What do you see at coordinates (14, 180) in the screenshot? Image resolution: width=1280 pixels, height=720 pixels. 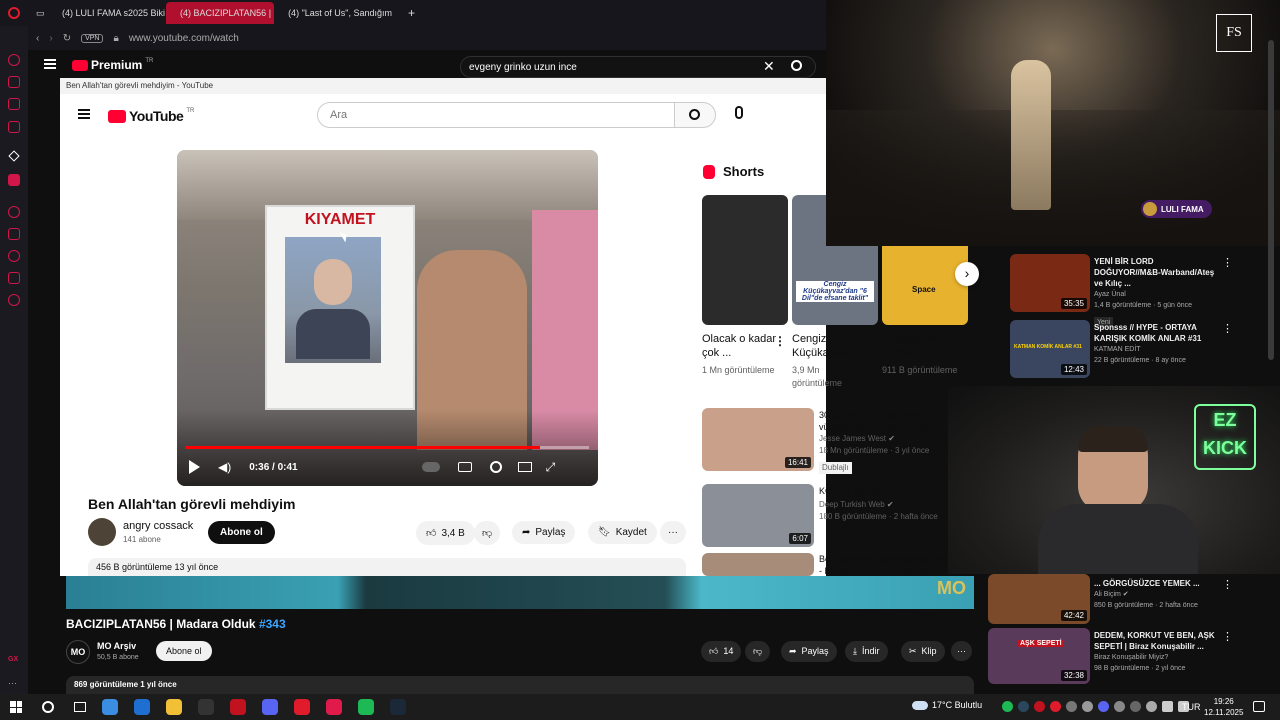 I see `twitch-icon` at bounding box center [14, 180].